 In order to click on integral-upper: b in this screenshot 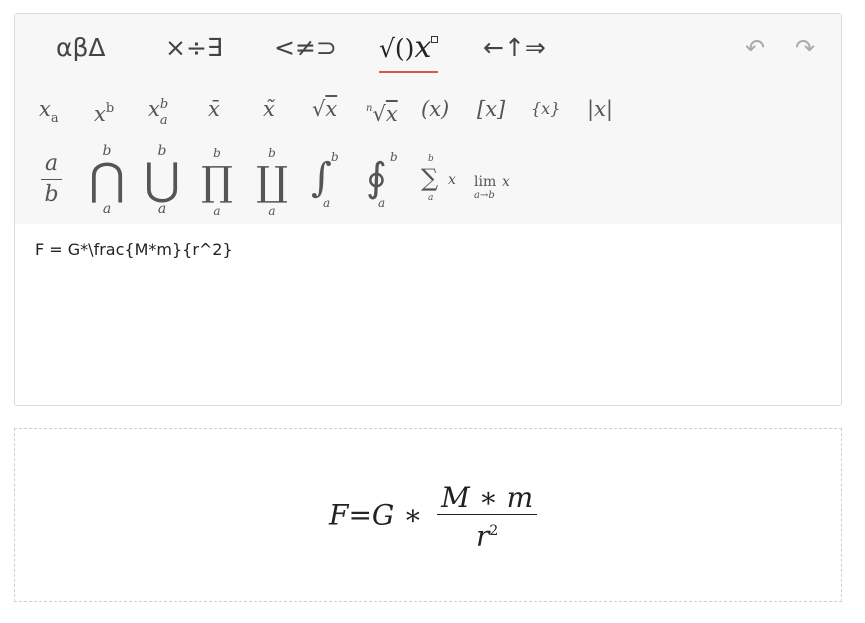, I will do `click(335, 157)`.